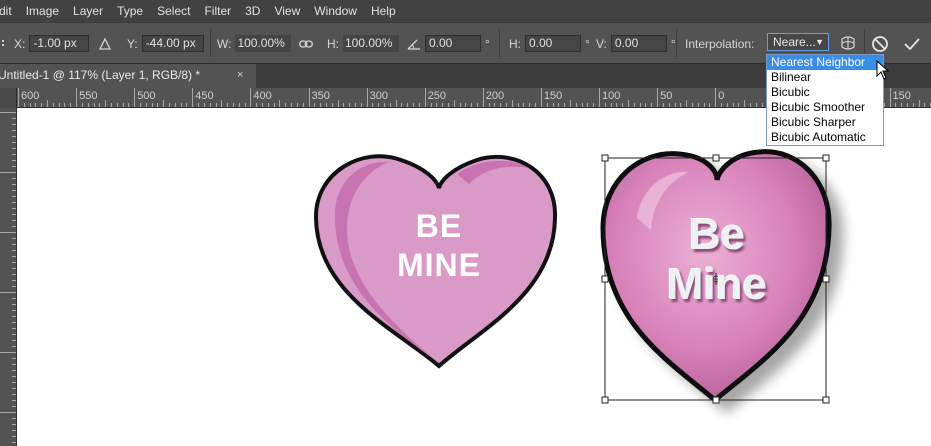  What do you see at coordinates (880, 44) in the screenshot?
I see `cancel-transform-icon` at bounding box center [880, 44].